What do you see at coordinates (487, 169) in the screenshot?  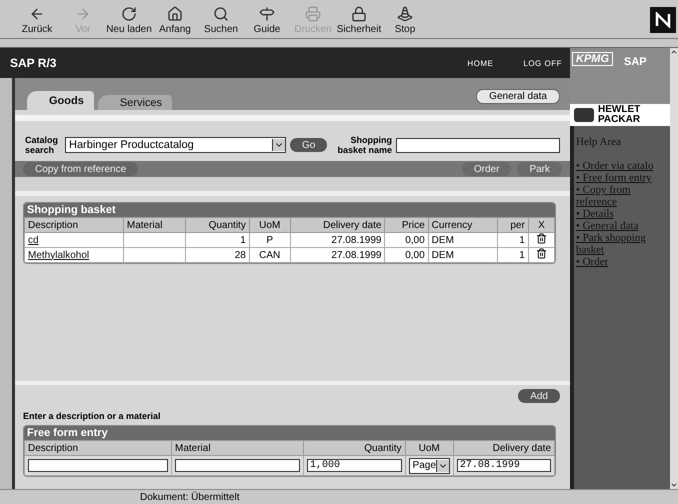 I see `action-button: Order` at bounding box center [487, 169].